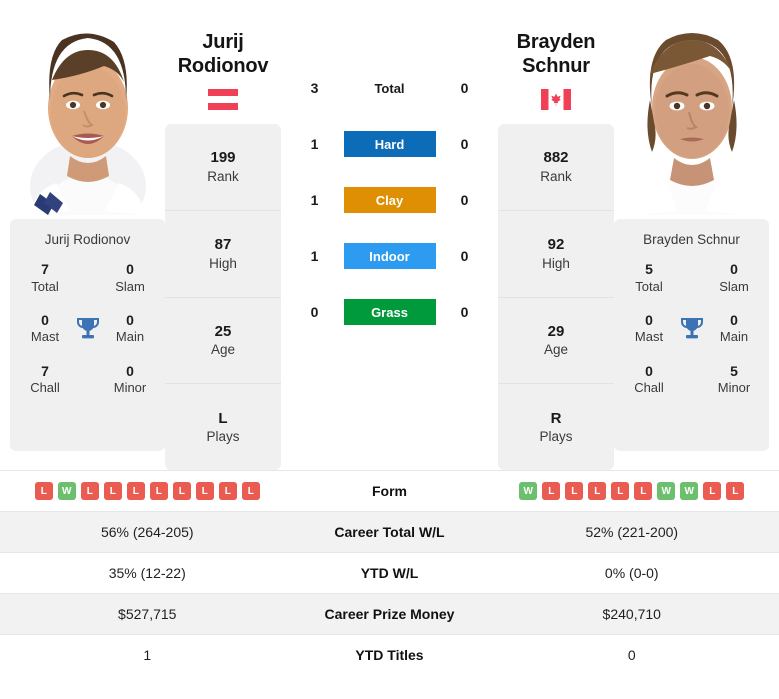 The image size is (779, 699). Describe the element at coordinates (691, 380) in the screenshot. I see `right-titles-row: 0 Chall 5 Minor` at that location.